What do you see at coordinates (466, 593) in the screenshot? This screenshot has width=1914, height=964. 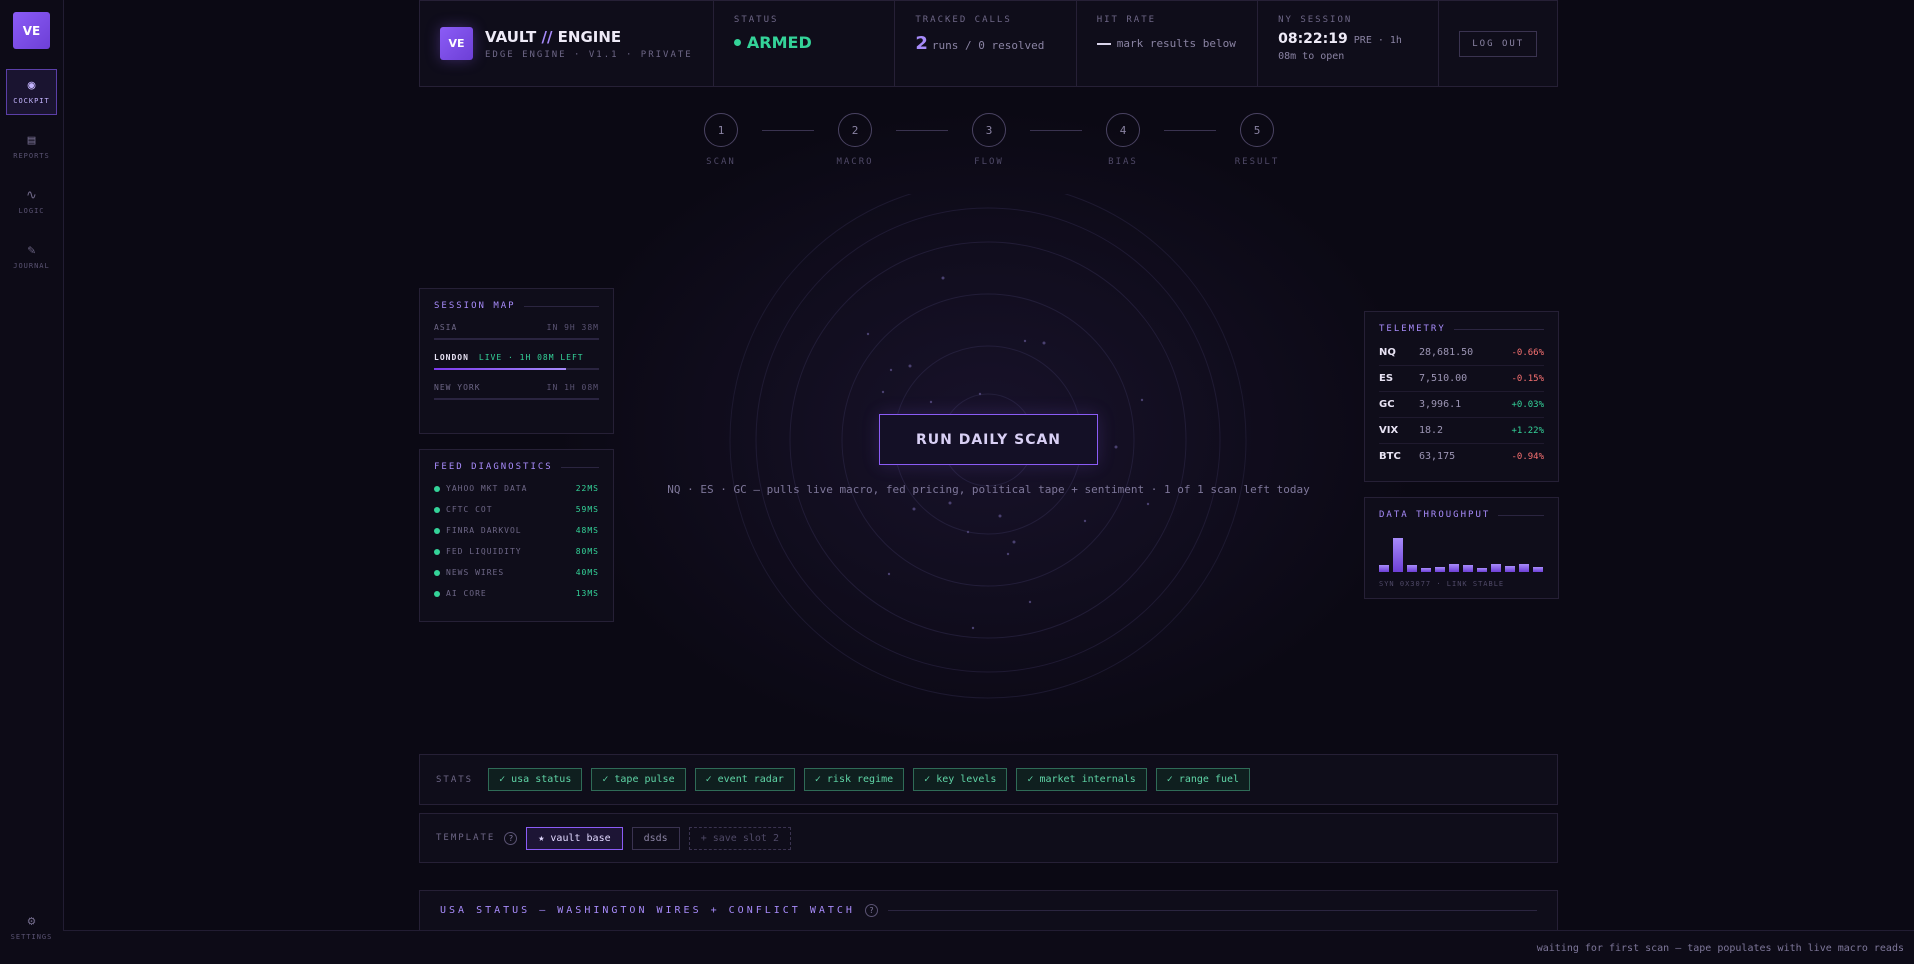 I see `feed-name: AI CORE` at bounding box center [466, 593].